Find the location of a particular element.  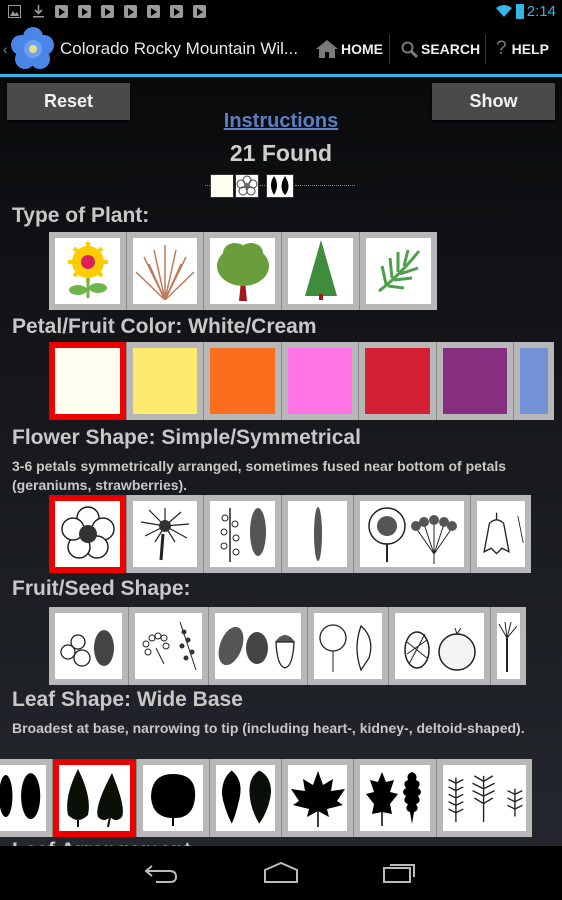

capsules-pods-icon is located at coordinates (345, 648).